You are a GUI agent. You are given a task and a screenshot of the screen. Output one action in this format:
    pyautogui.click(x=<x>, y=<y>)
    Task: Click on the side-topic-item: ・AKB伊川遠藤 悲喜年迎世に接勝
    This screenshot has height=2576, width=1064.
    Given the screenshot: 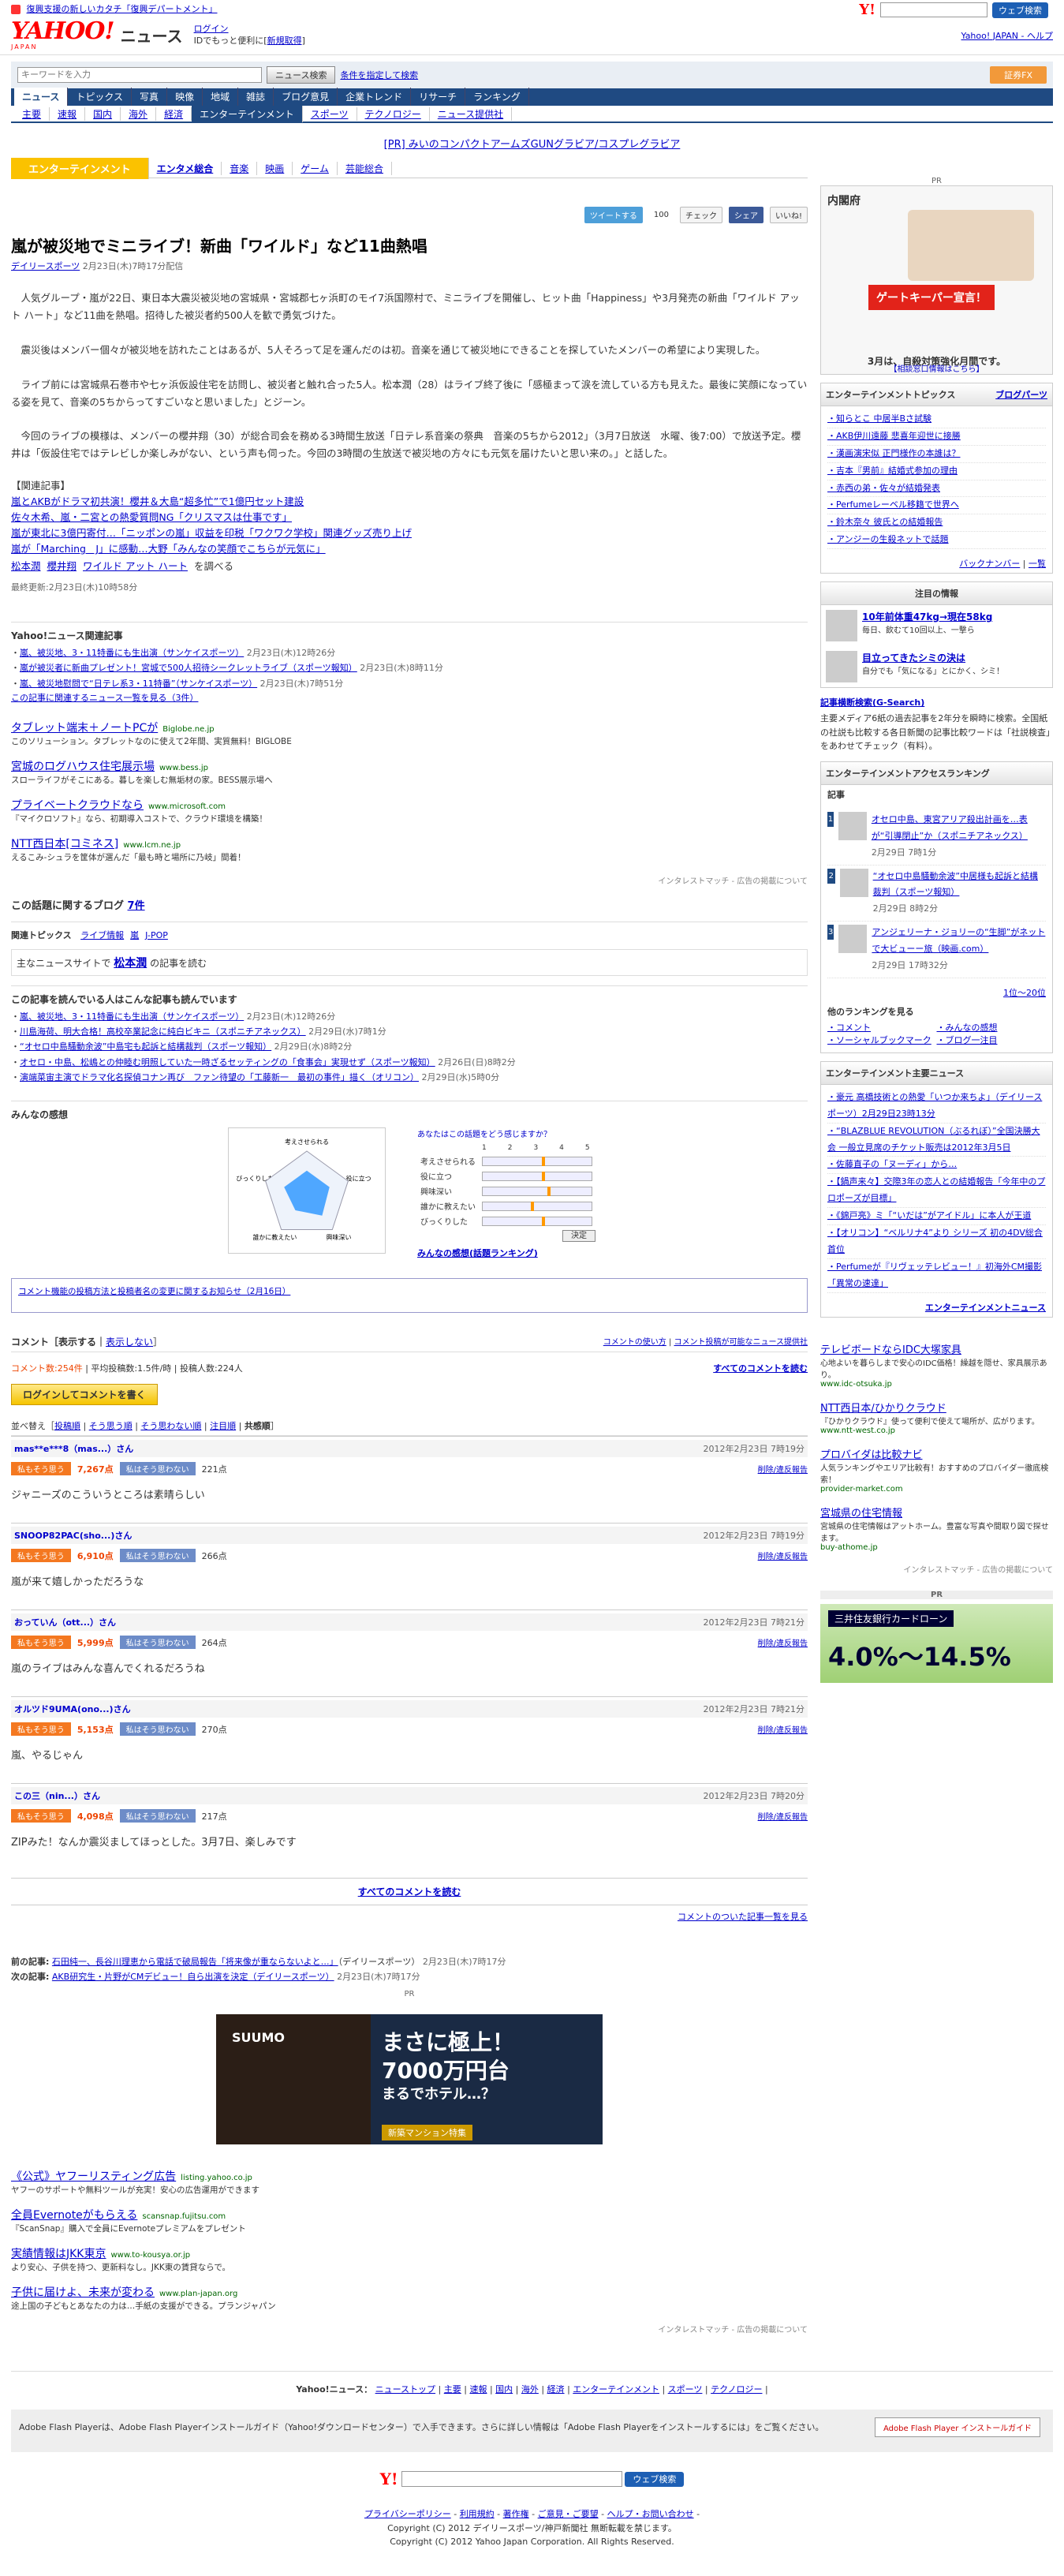 What is the action you would take?
    pyautogui.click(x=936, y=437)
    